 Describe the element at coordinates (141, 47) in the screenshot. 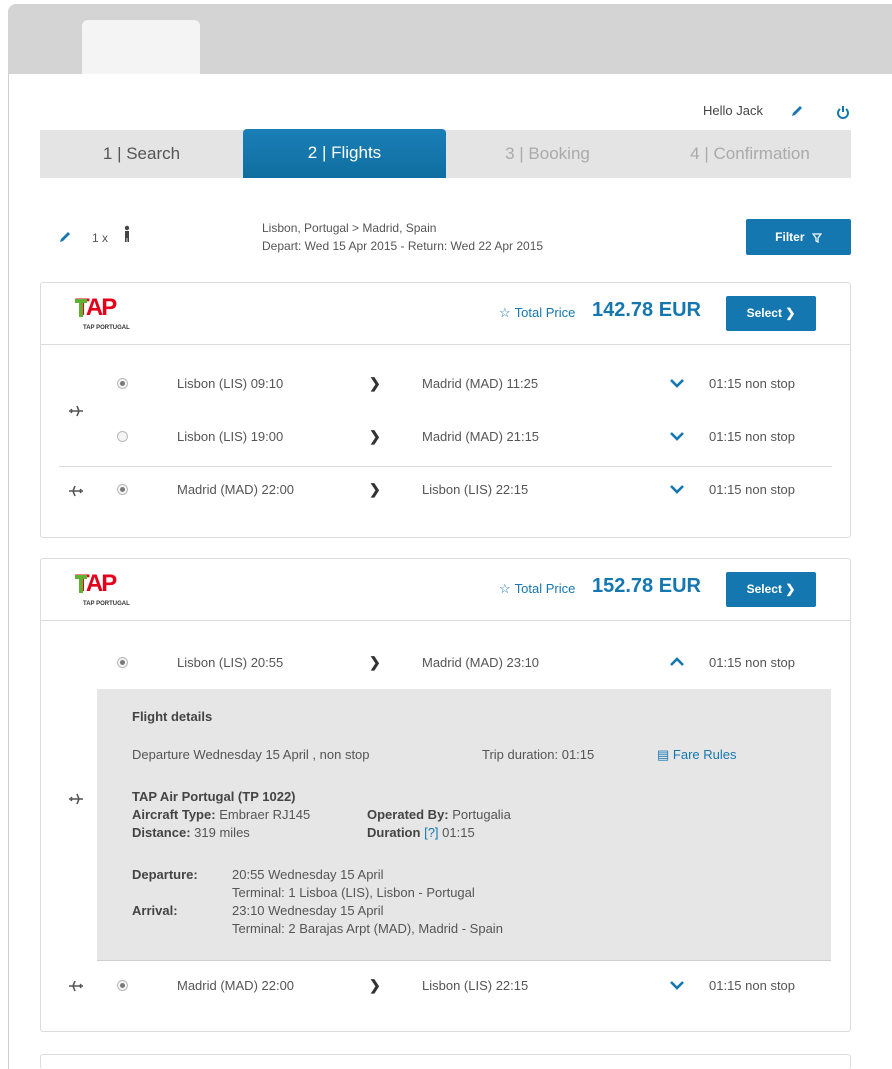

I see `browser-tab` at that location.